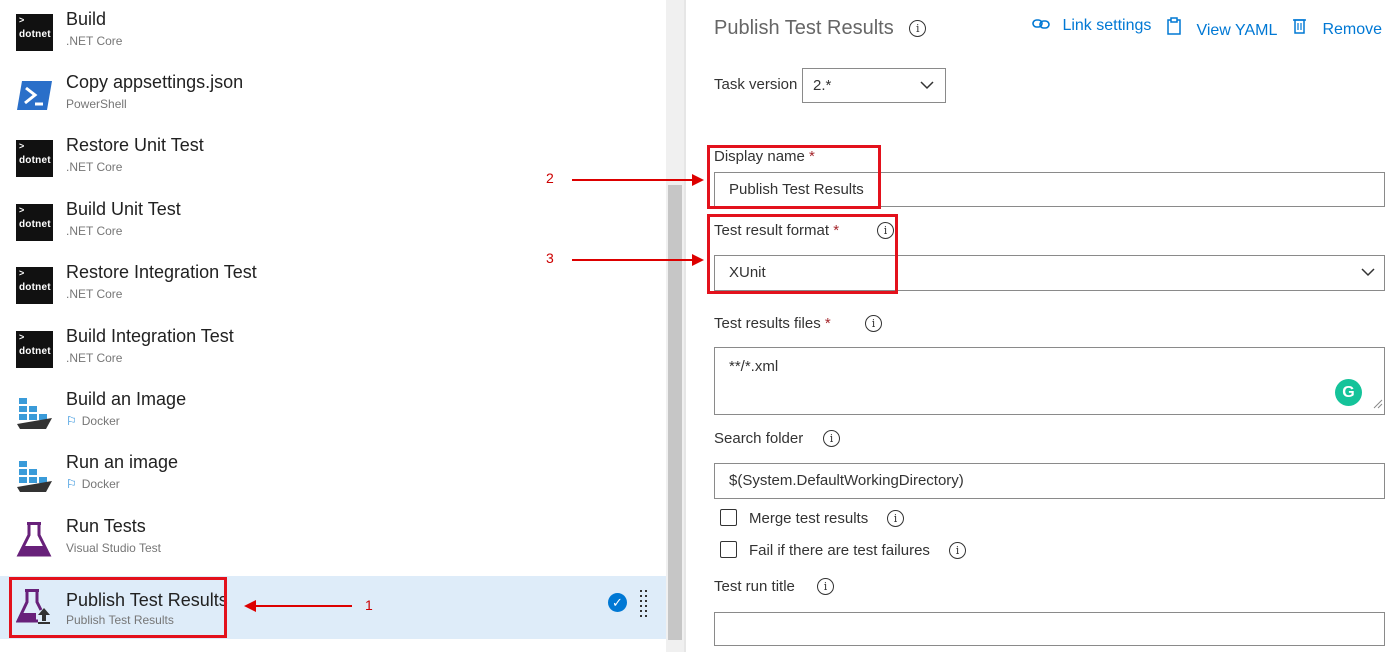 This screenshot has width=1400, height=652. What do you see at coordinates (1042, 26) in the screenshot?
I see `link-icon` at bounding box center [1042, 26].